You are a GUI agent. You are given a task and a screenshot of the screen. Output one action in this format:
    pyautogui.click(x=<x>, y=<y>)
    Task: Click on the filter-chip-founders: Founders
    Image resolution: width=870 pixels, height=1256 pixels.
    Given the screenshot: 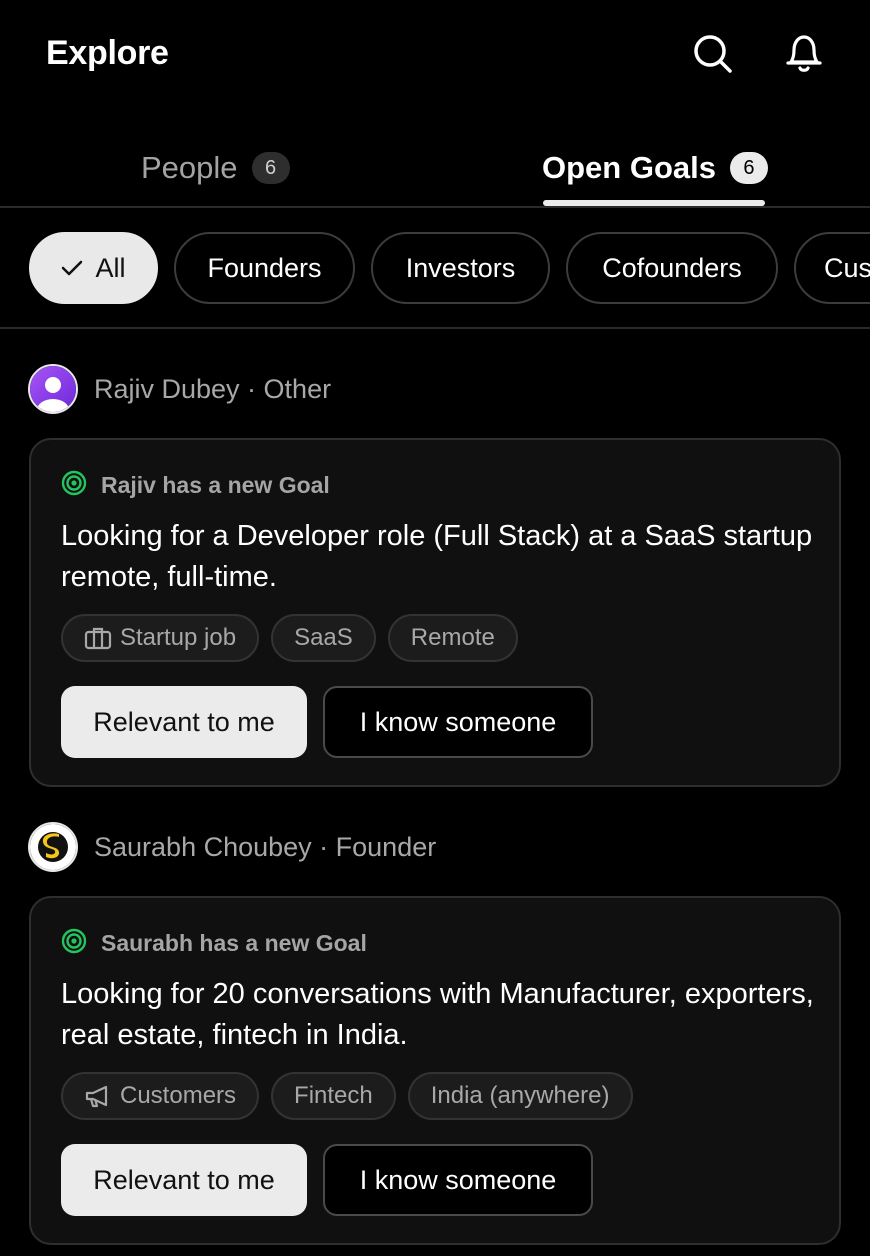 What is the action you would take?
    pyautogui.click(x=264, y=268)
    